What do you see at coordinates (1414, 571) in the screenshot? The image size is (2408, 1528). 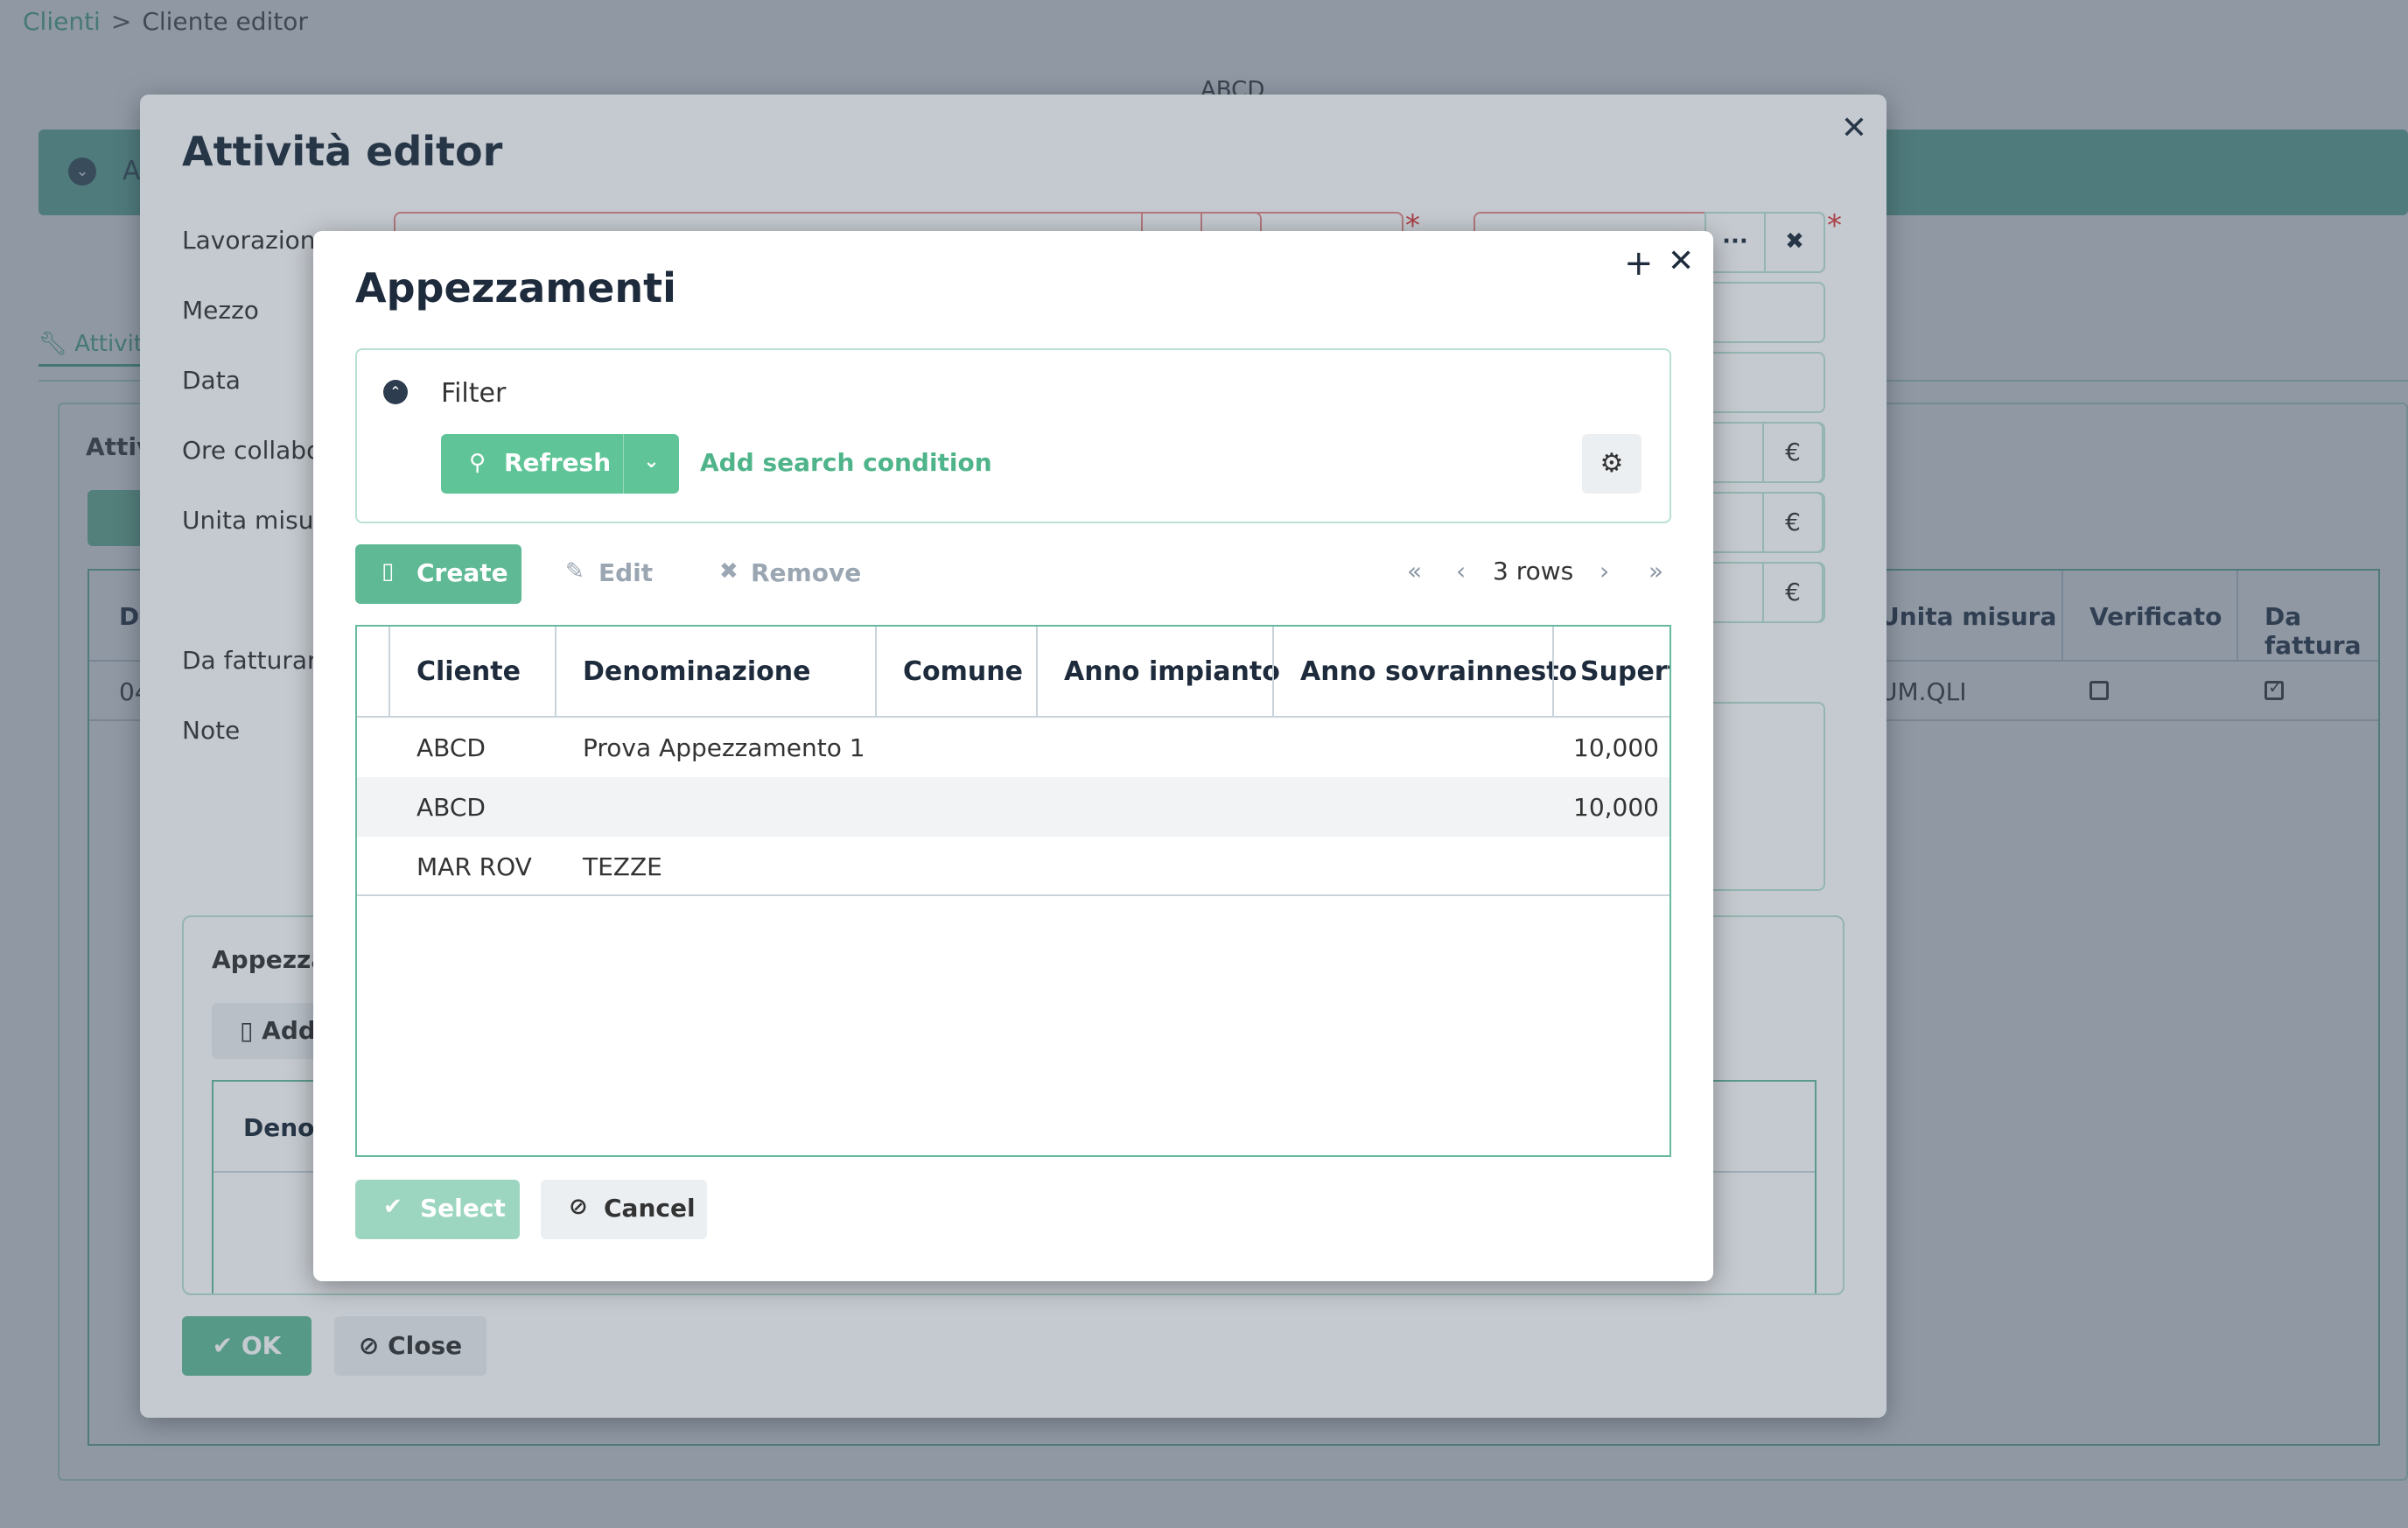 I see `first-page-icon: «` at bounding box center [1414, 571].